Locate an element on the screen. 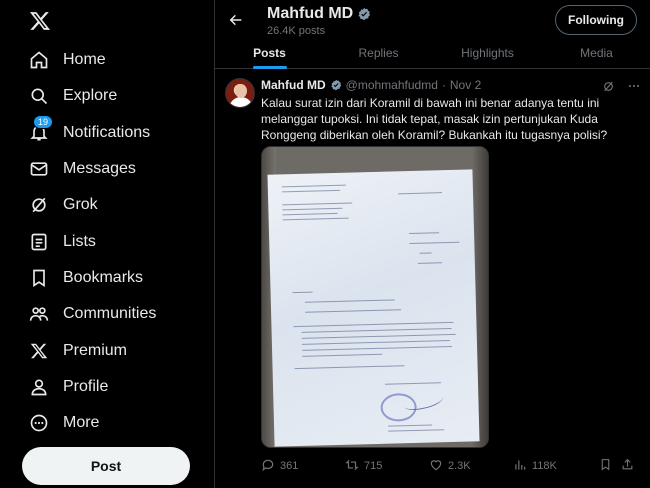 This screenshot has width=650, height=488. tab-label: Highlights is located at coordinates (487, 53).